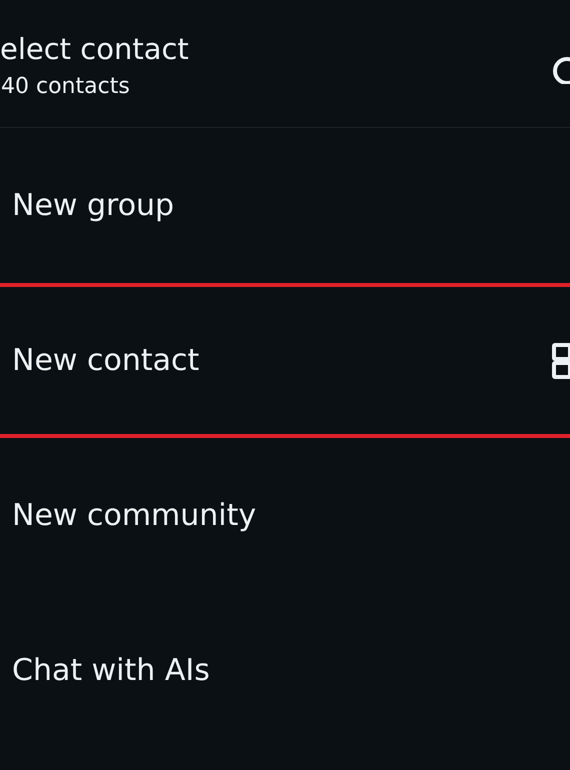  Describe the element at coordinates (561, 69) in the screenshot. I see `search-icon` at that location.